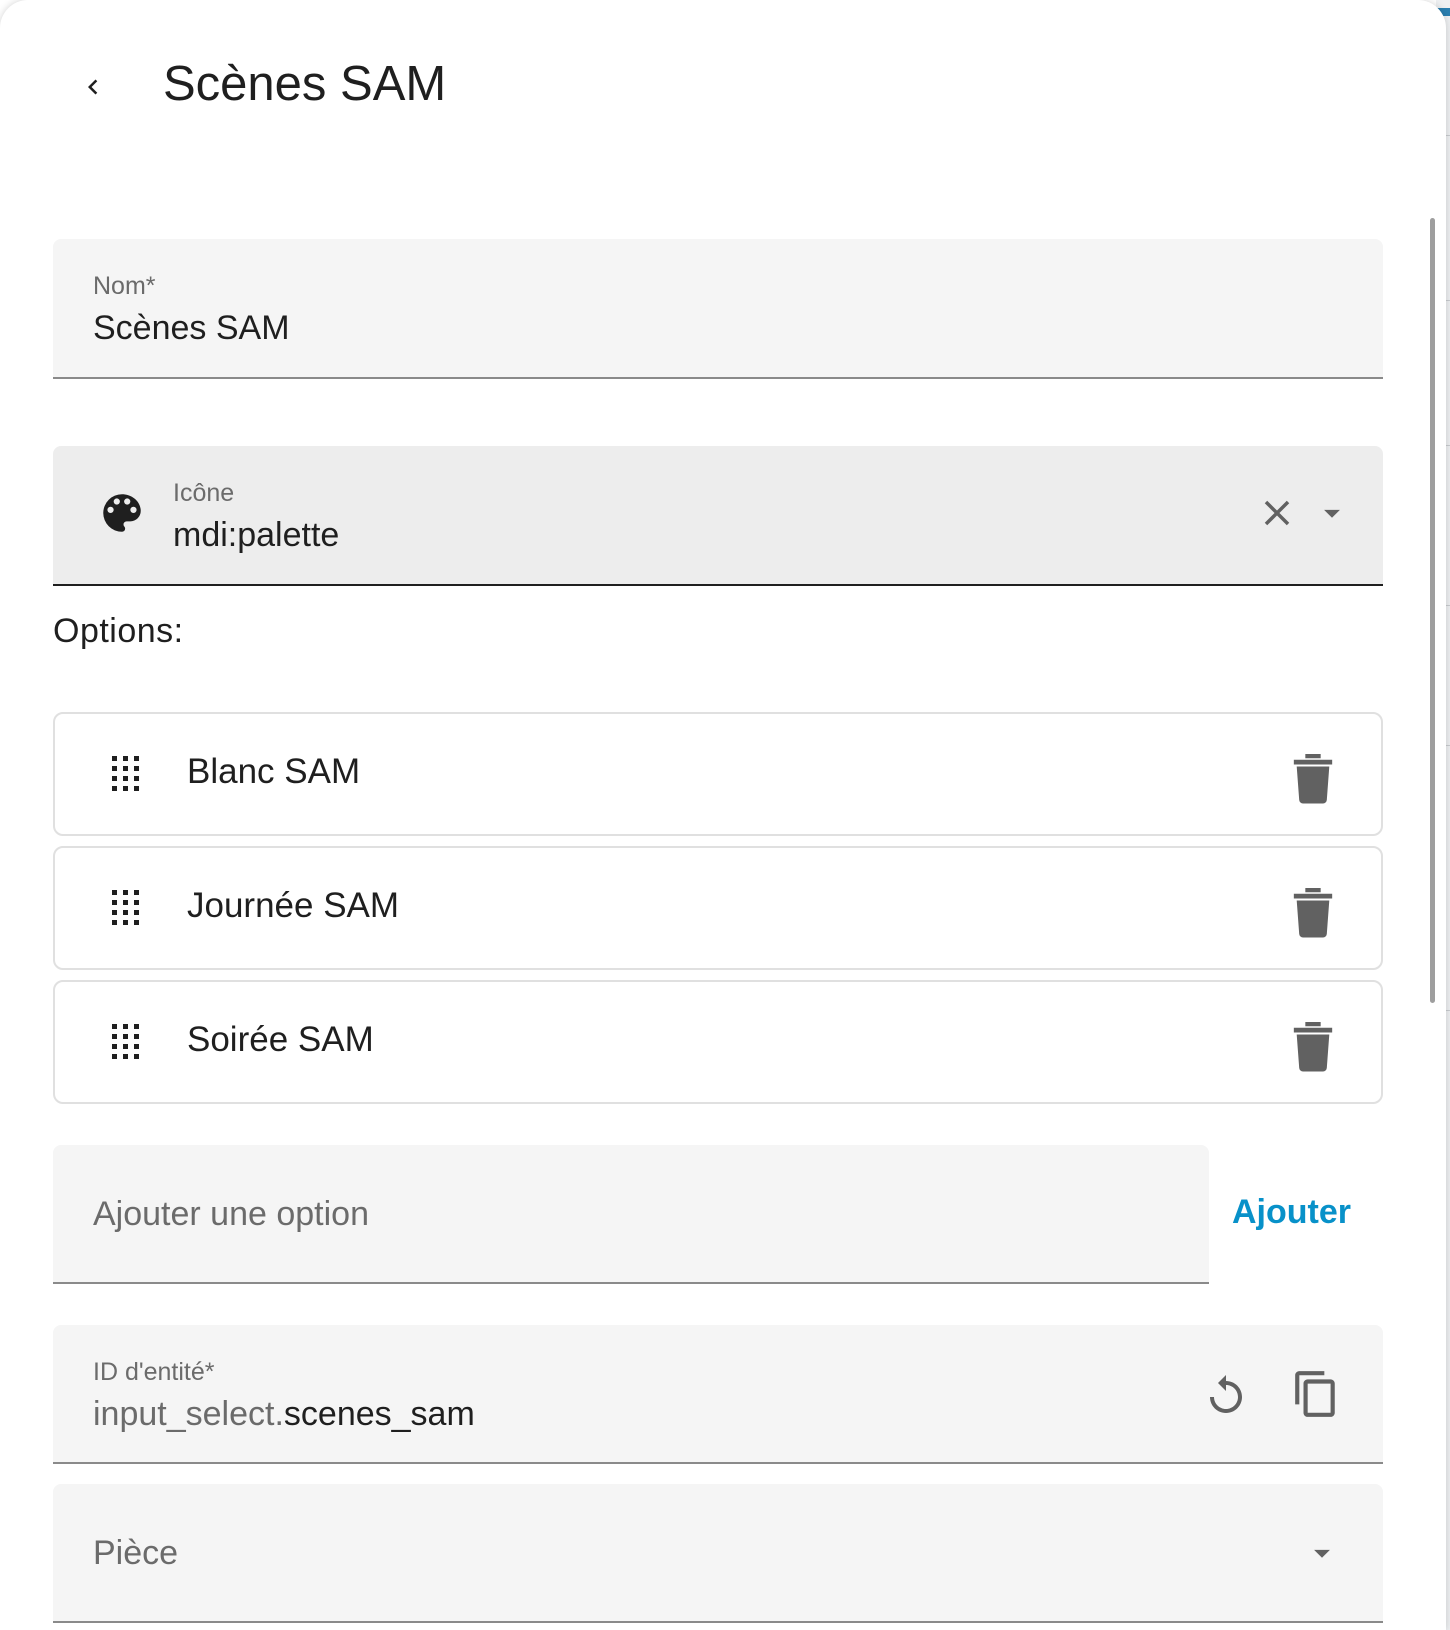 The width and height of the screenshot is (1450, 1630). Describe the element at coordinates (631, 1214) in the screenshot. I see `add-option-input: Ajouter une option` at that location.